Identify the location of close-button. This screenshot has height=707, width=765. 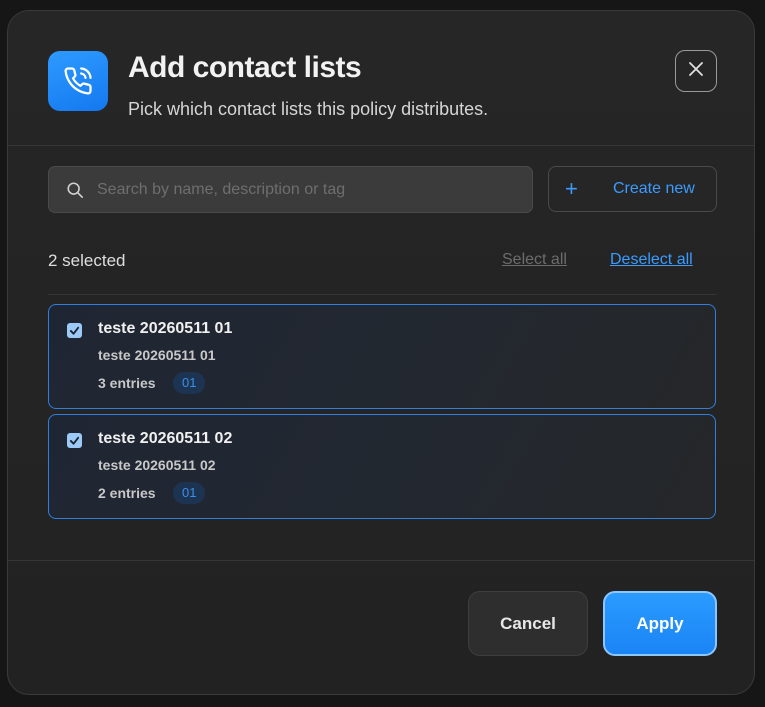
(696, 71).